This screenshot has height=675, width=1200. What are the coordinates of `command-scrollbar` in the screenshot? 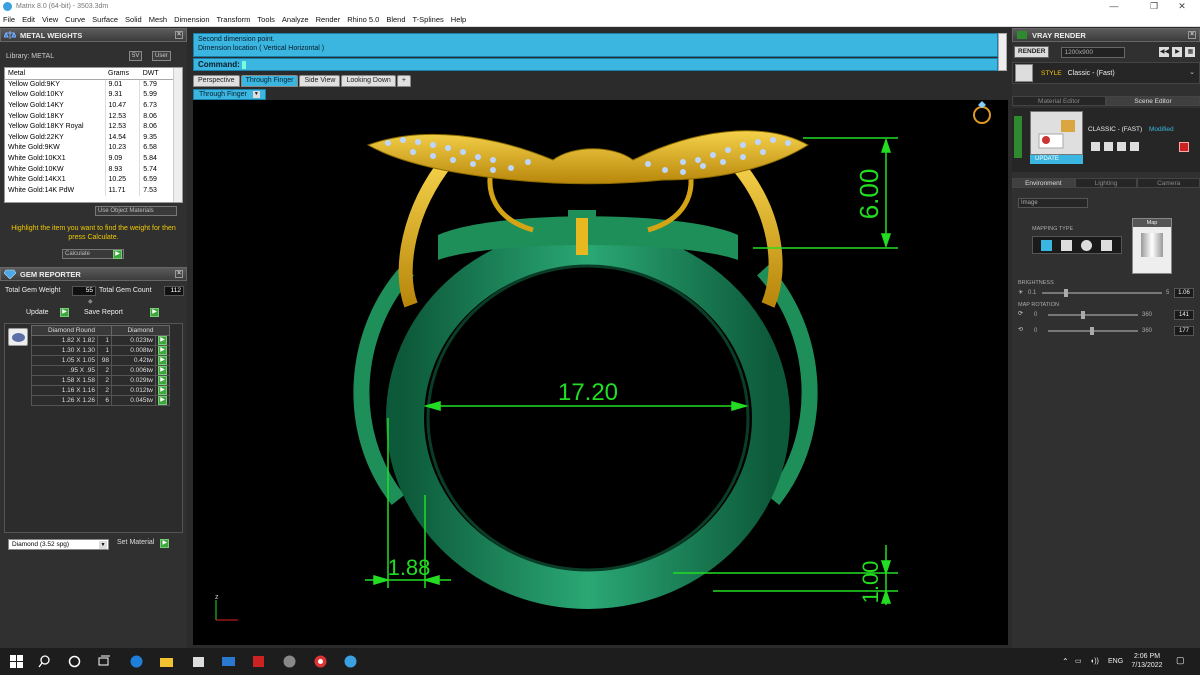 It's located at (1002, 52).